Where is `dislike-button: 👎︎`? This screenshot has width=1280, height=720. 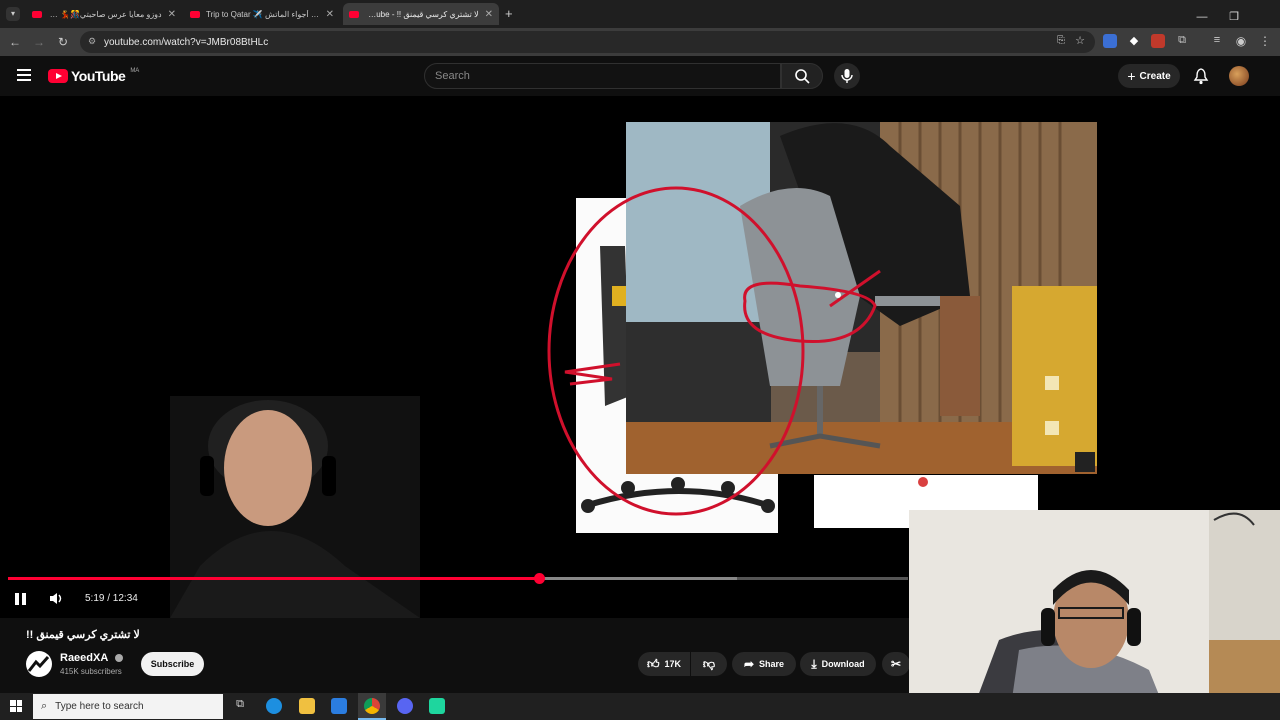 dislike-button: 👎︎ is located at coordinates (709, 664).